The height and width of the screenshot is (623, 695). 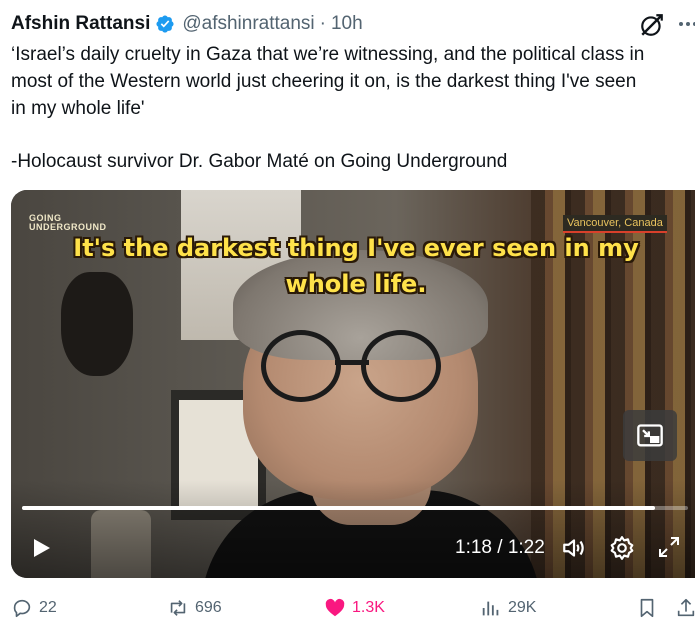 What do you see at coordinates (48, 607) in the screenshot?
I see `reply-count: 22` at bounding box center [48, 607].